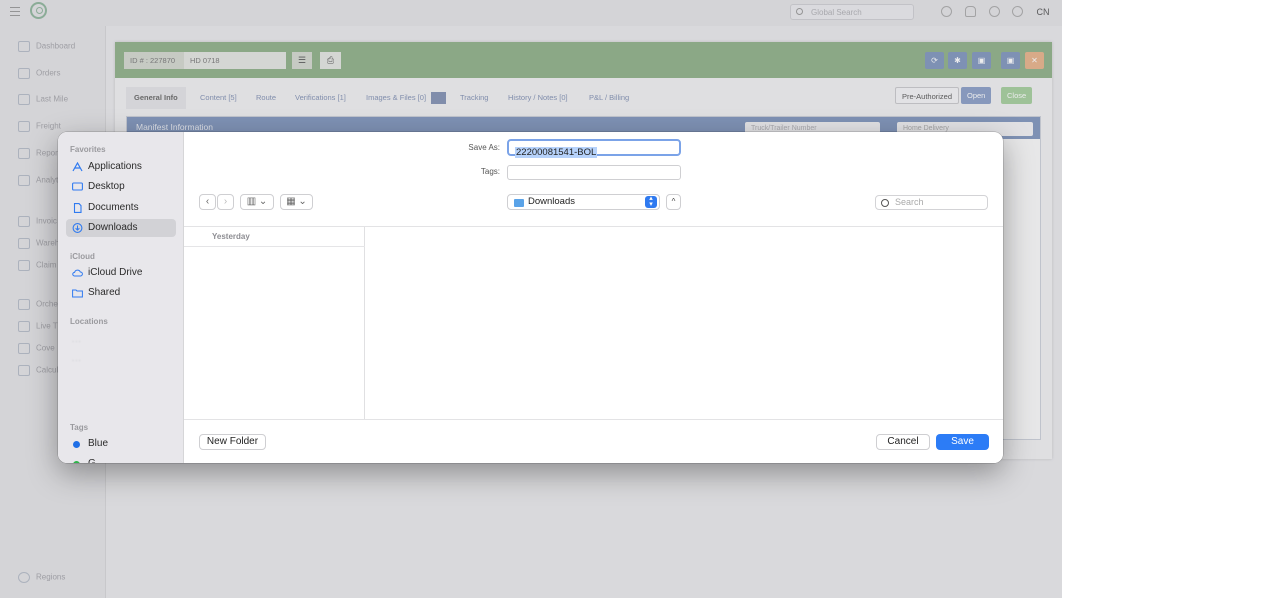 The width and height of the screenshot is (1280, 598). What do you see at coordinates (225, 202) in the screenshot?
I see `forward-button: ›` at bounding box center [225, 202].